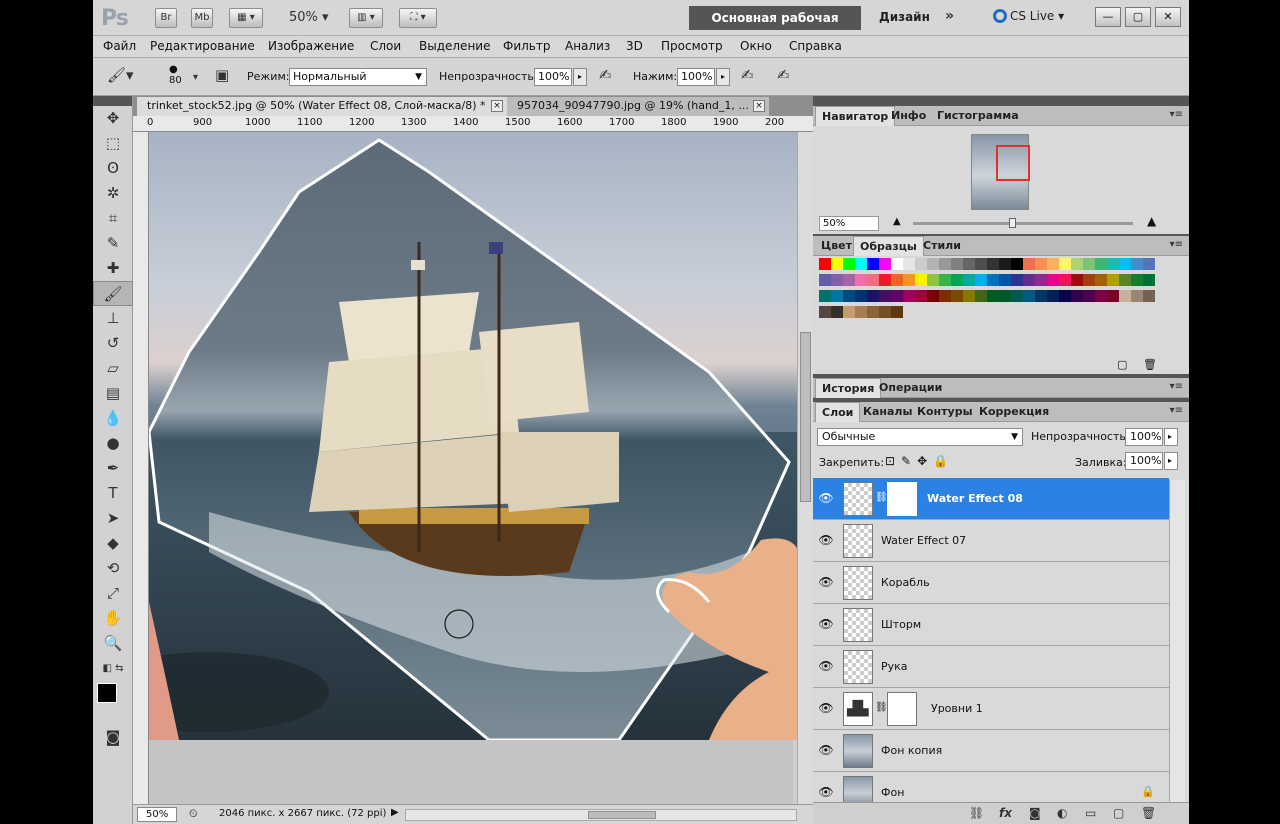  Describe the element at coordinates (904, 17) in the screenshot. I see `workspace-design-button: Дизайн` at that location.